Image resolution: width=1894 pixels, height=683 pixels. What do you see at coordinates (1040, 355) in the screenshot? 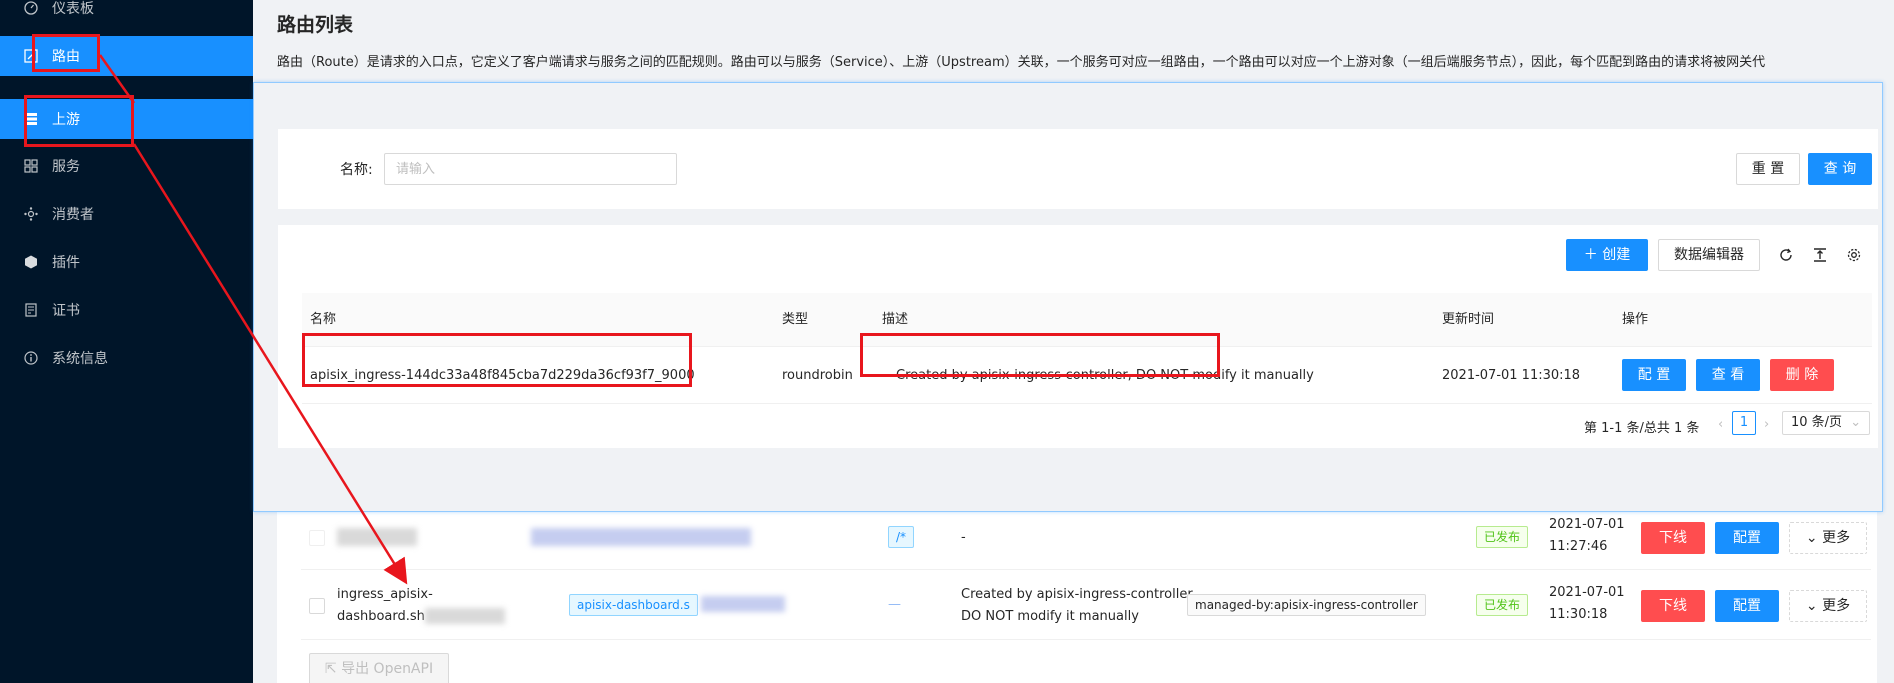
I see `annotation-box-description` at bounding box center [1040, 355].